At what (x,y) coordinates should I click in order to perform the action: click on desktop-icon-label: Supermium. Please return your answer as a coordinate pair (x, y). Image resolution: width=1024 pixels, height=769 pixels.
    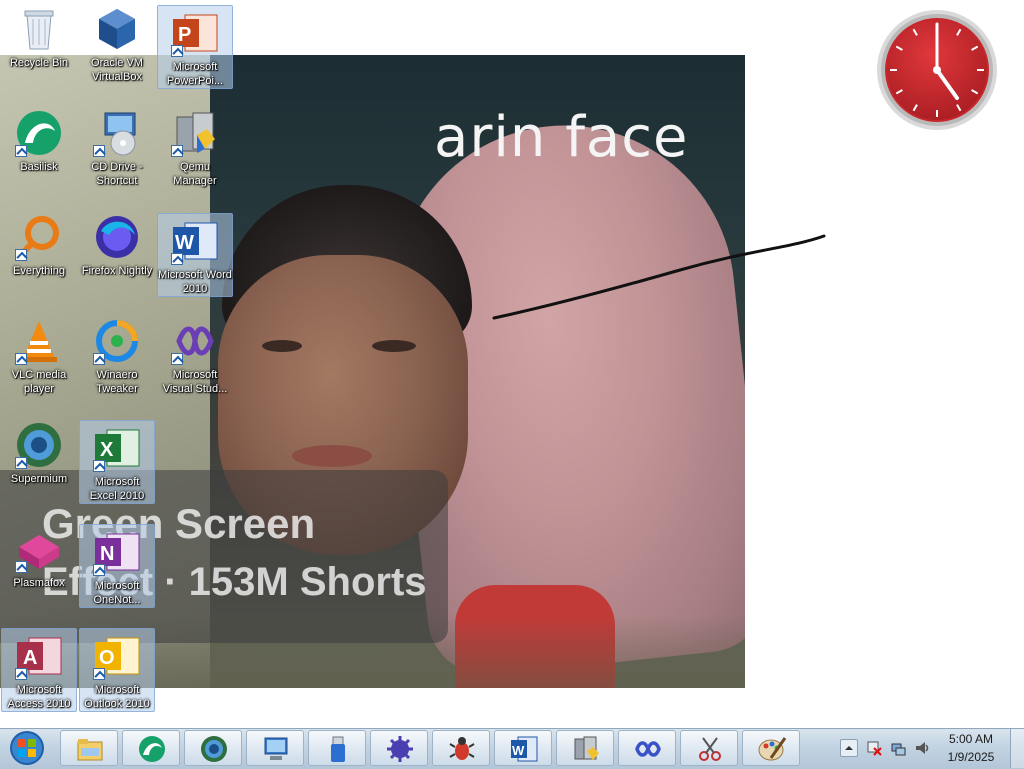
    Looking at the image, I should click on (39, 479).